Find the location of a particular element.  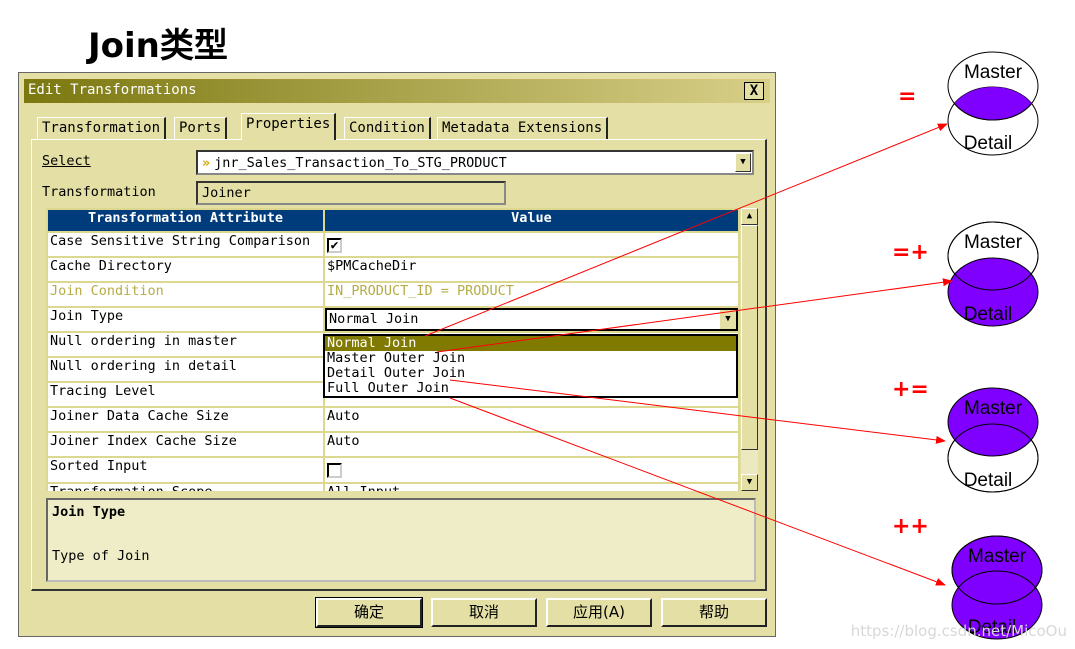

venn-master-outer: Master Detail is located at coordinates (993, 274).